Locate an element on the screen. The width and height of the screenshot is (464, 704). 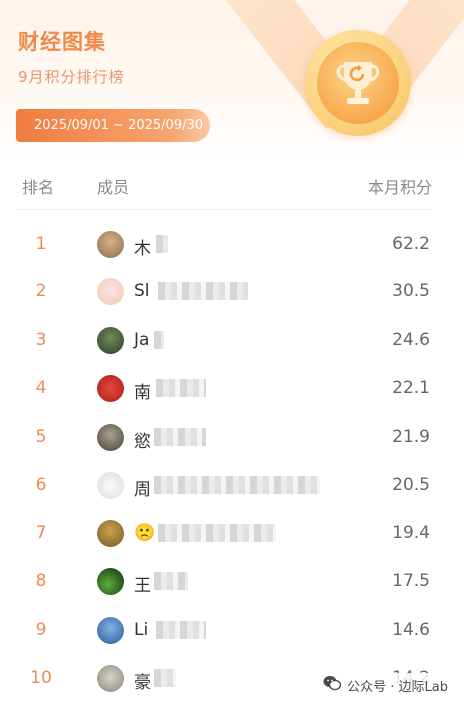
member-name: 豪 is located at coordinates (142, 683).